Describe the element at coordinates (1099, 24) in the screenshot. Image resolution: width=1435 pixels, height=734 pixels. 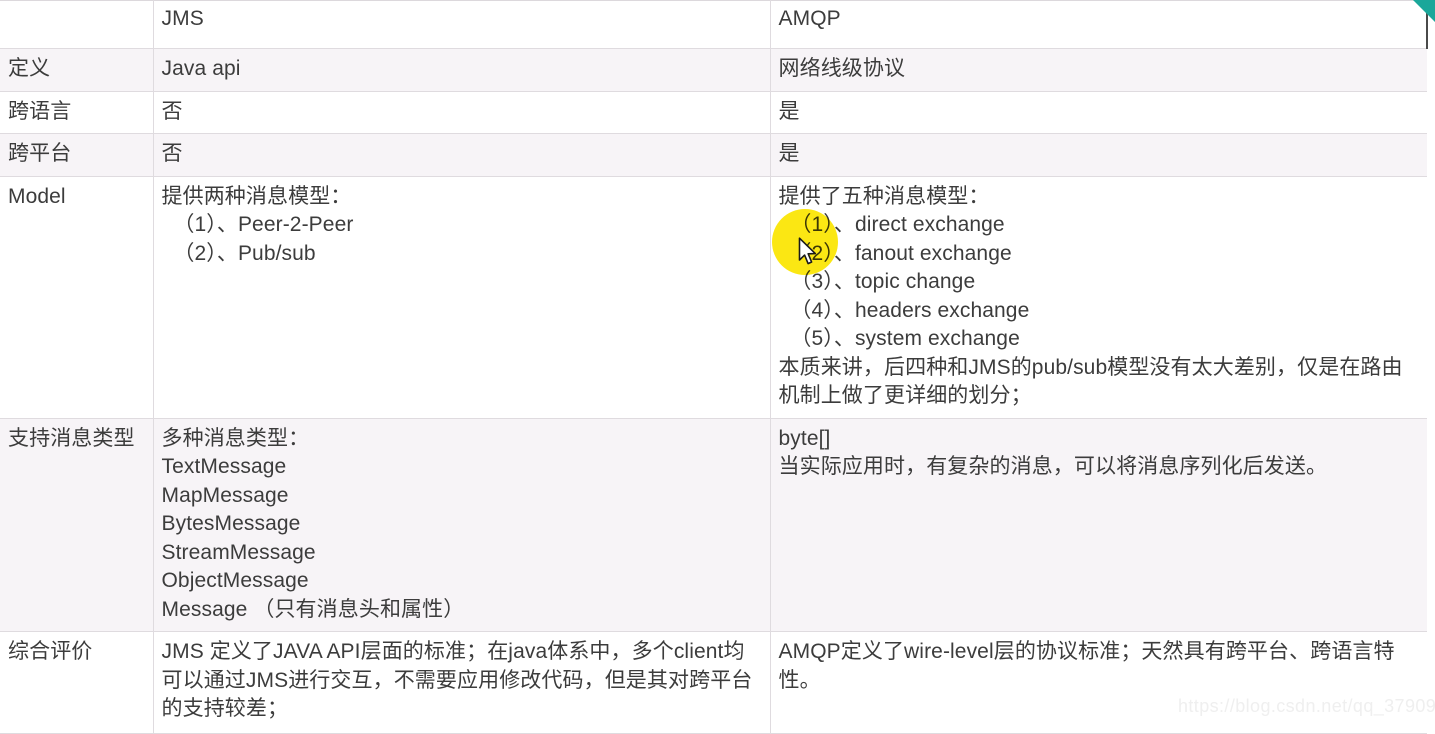
I see `header-cell-amqp: AMQP` at that location.